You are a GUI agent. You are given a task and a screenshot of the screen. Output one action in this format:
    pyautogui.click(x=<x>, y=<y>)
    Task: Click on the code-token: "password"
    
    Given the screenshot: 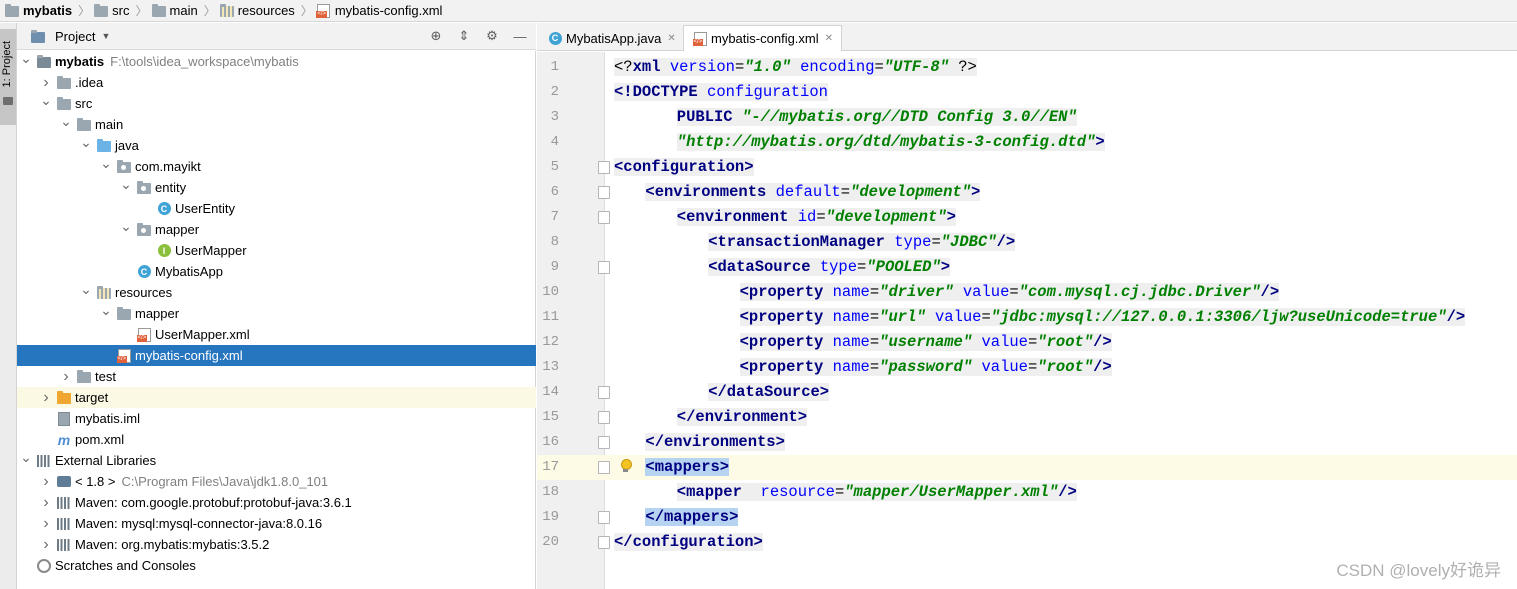 What is the action you would take?
    pyautogui.click(x=926, y=367)
    